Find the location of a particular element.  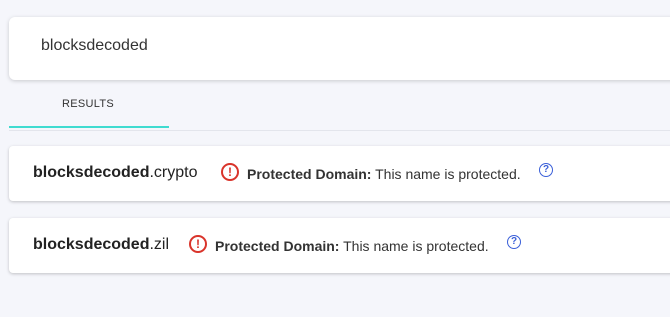

domain-name: blocksdecoded.zil is located at coordinates (101, 245).